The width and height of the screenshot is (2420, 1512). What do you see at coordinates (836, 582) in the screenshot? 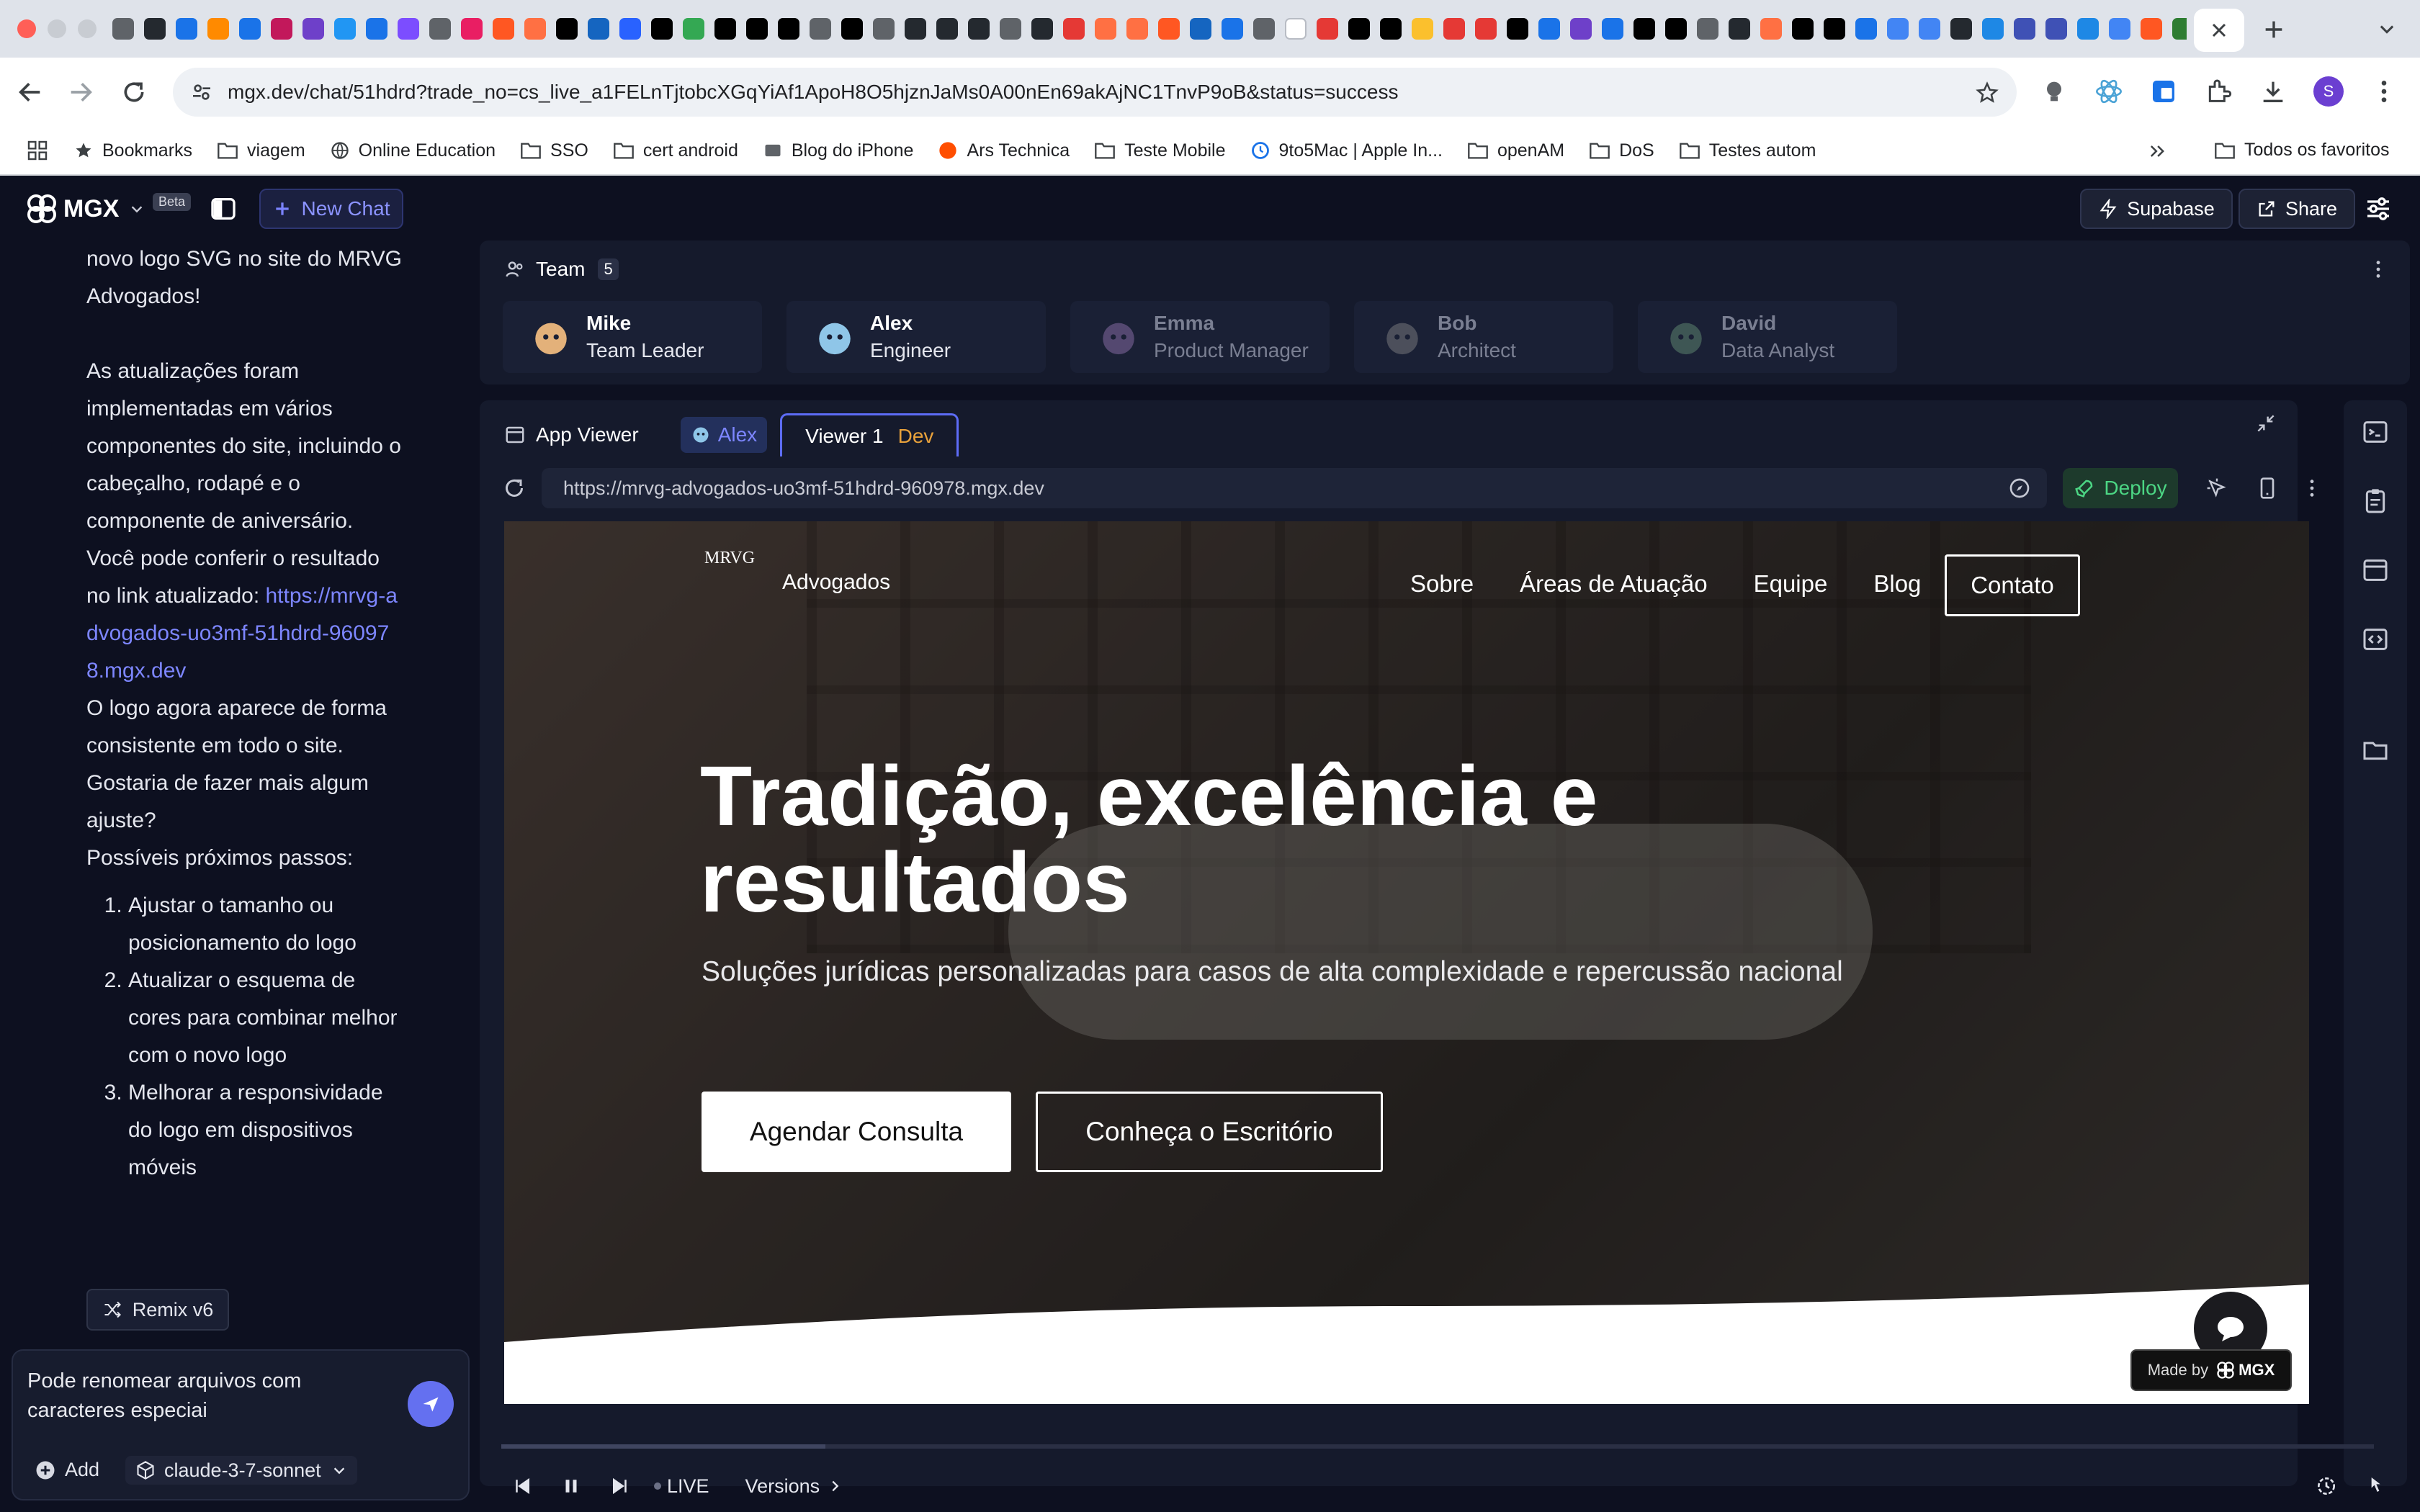
I see `site-brand-name: Advogados` at bounding box center [836, 582].